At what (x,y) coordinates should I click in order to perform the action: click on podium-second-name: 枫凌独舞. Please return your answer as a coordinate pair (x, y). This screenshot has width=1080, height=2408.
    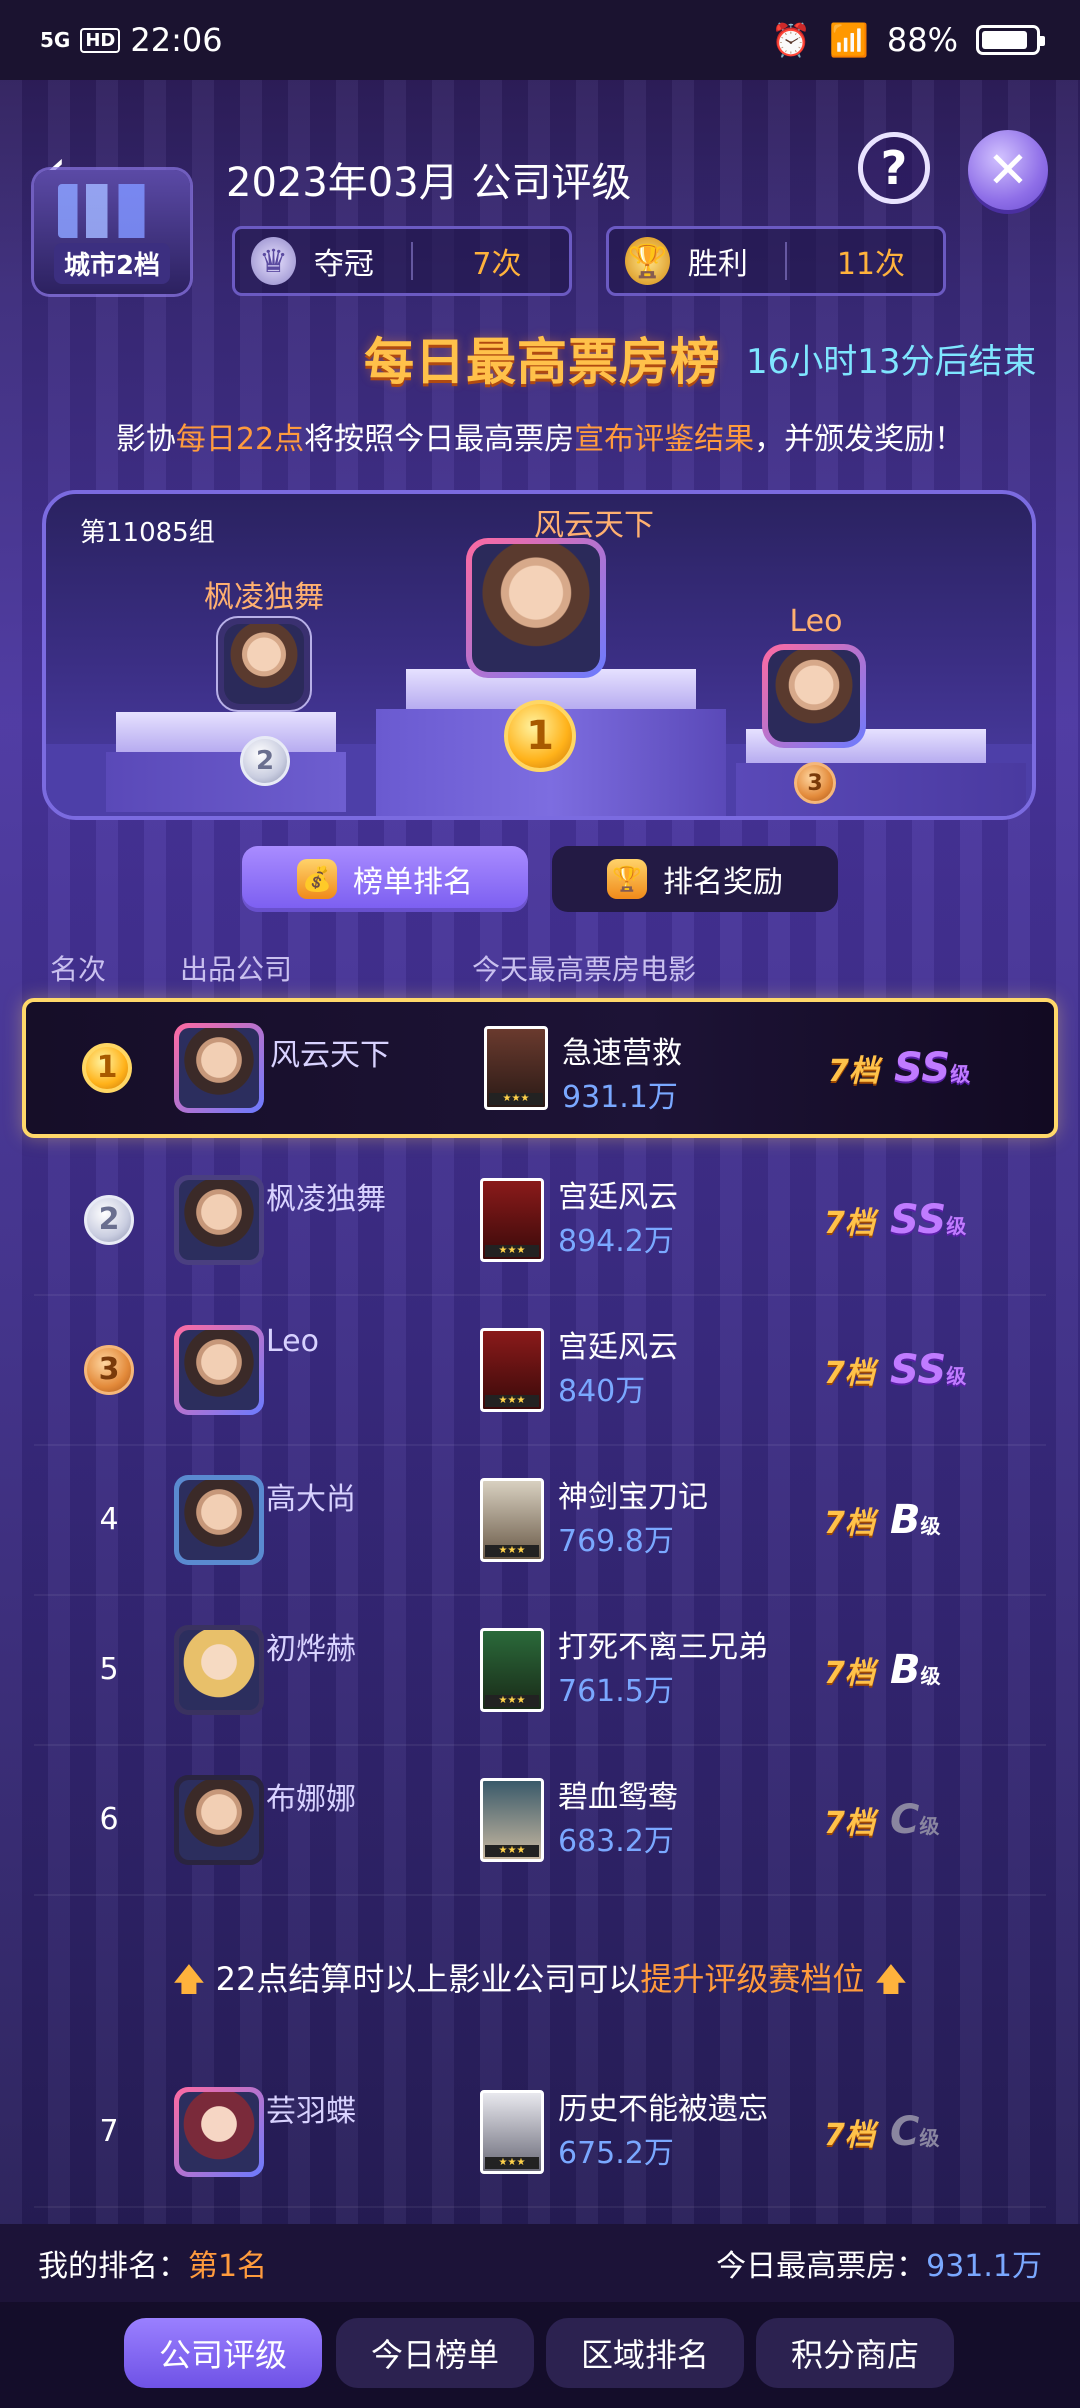
    Looking at the image, I should click on (264, 597).